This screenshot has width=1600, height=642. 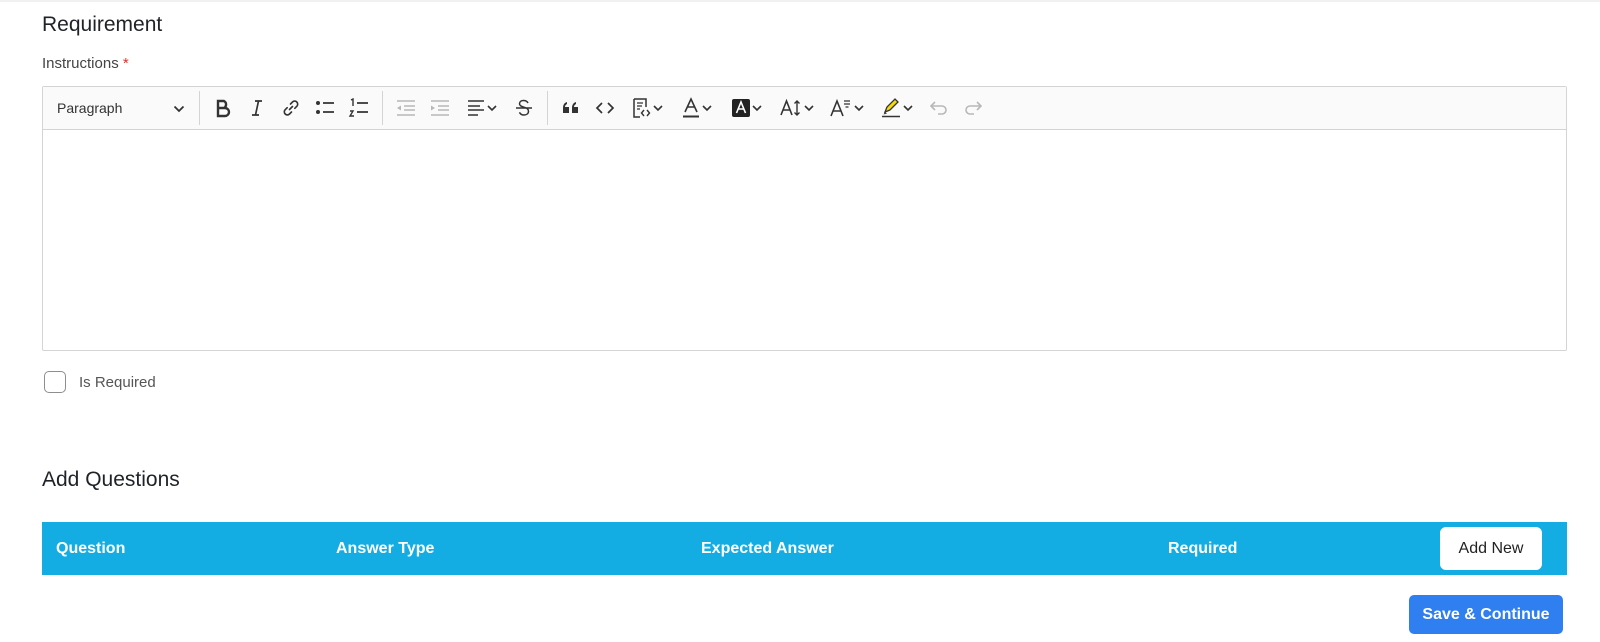 I want to click on indent-icon, so click(x=440, y=108).